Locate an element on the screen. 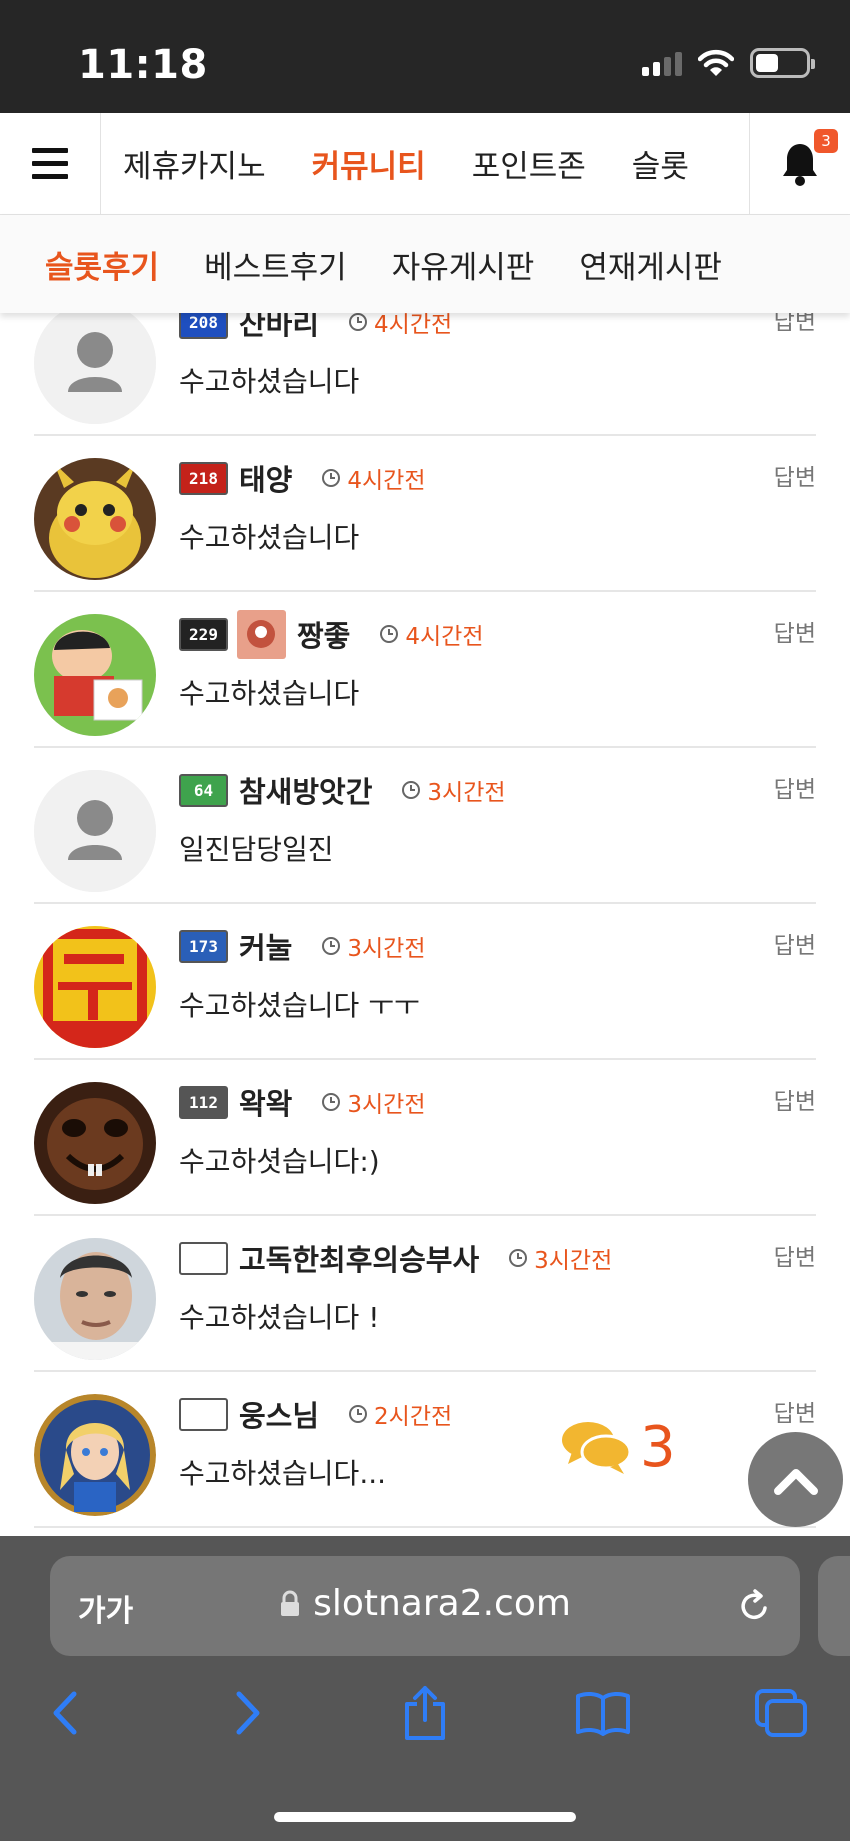 The height and width of the screenshot is (1841, 850). chevron-up-icon is located at coordinates (795, 1481).